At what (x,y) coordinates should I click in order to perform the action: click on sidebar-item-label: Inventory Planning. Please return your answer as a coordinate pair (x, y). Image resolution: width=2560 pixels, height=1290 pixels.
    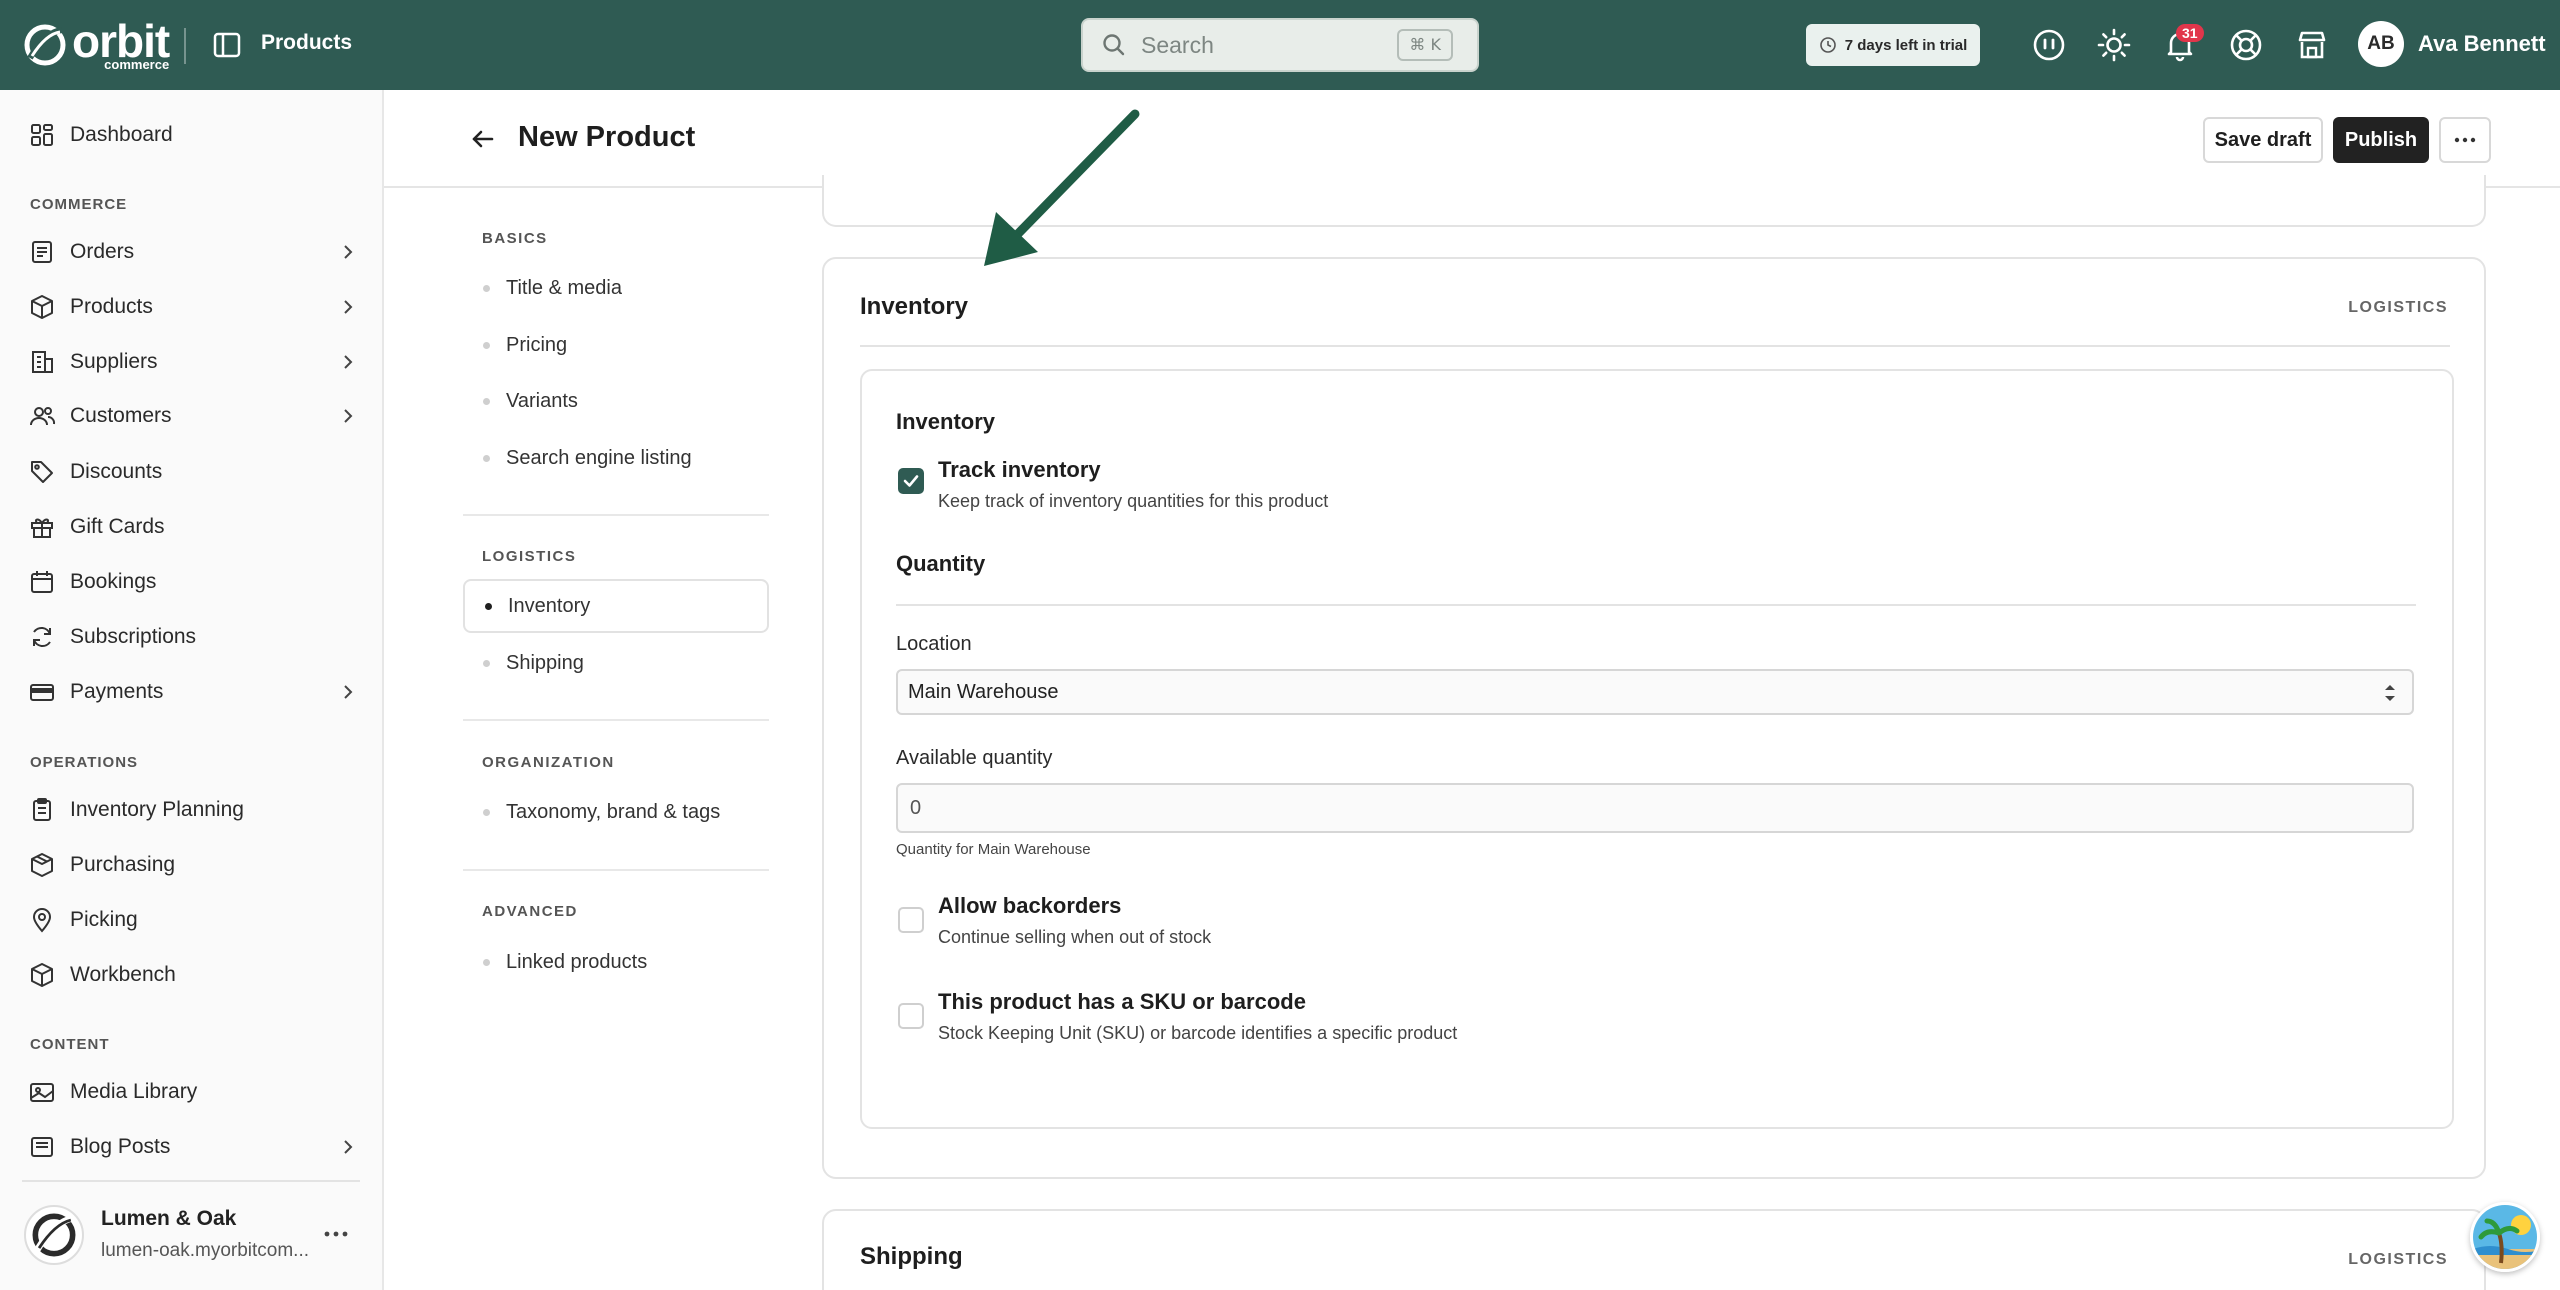
    Looking at the image, I should click on (157, 809).